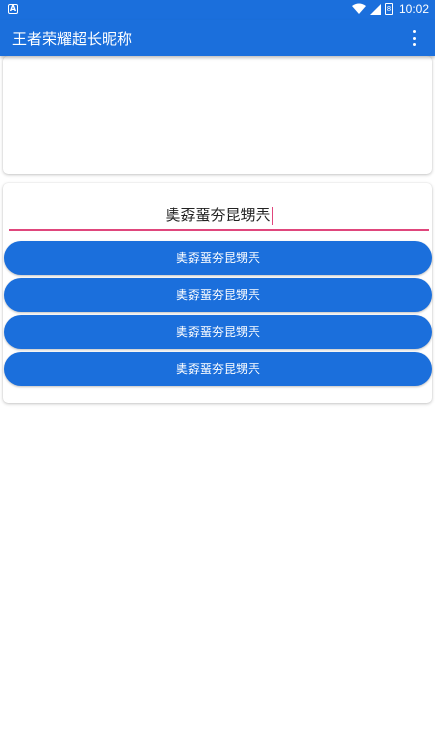  I want to click on status-icons: 8 10:02, so click(390, 9).